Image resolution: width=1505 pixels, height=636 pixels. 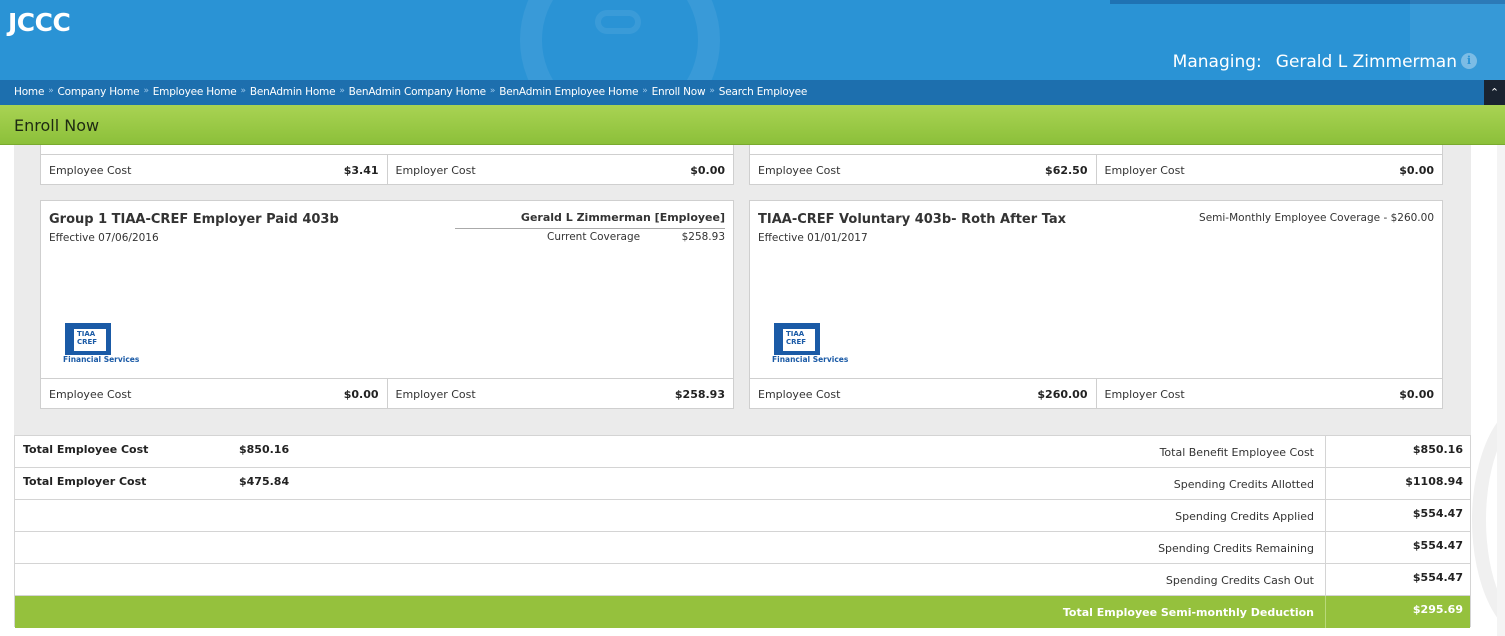 I want to click on breadcrumb-company-home: Company Home, so click(x=99, y=92).